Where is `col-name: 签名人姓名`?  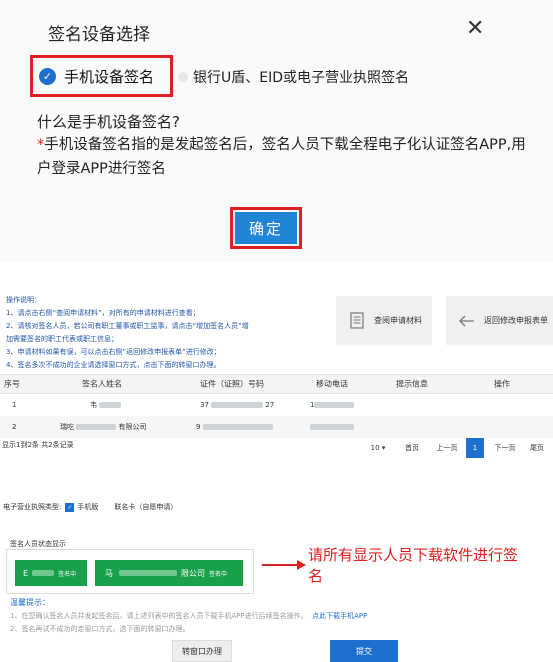 col-name: 签名人姓名 is located at coordinates (102, 384).